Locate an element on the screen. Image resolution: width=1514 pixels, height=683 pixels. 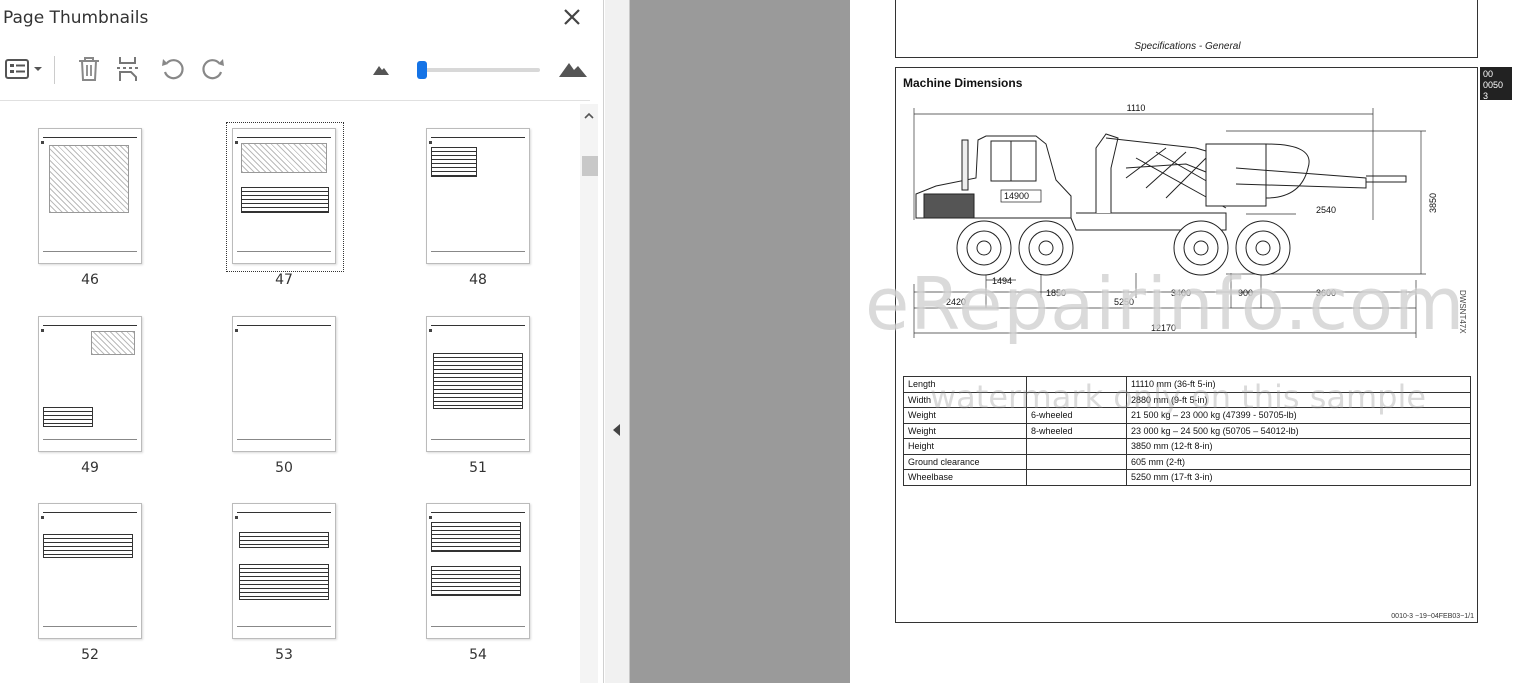
trash-icon is located at coordinates (89, 69).